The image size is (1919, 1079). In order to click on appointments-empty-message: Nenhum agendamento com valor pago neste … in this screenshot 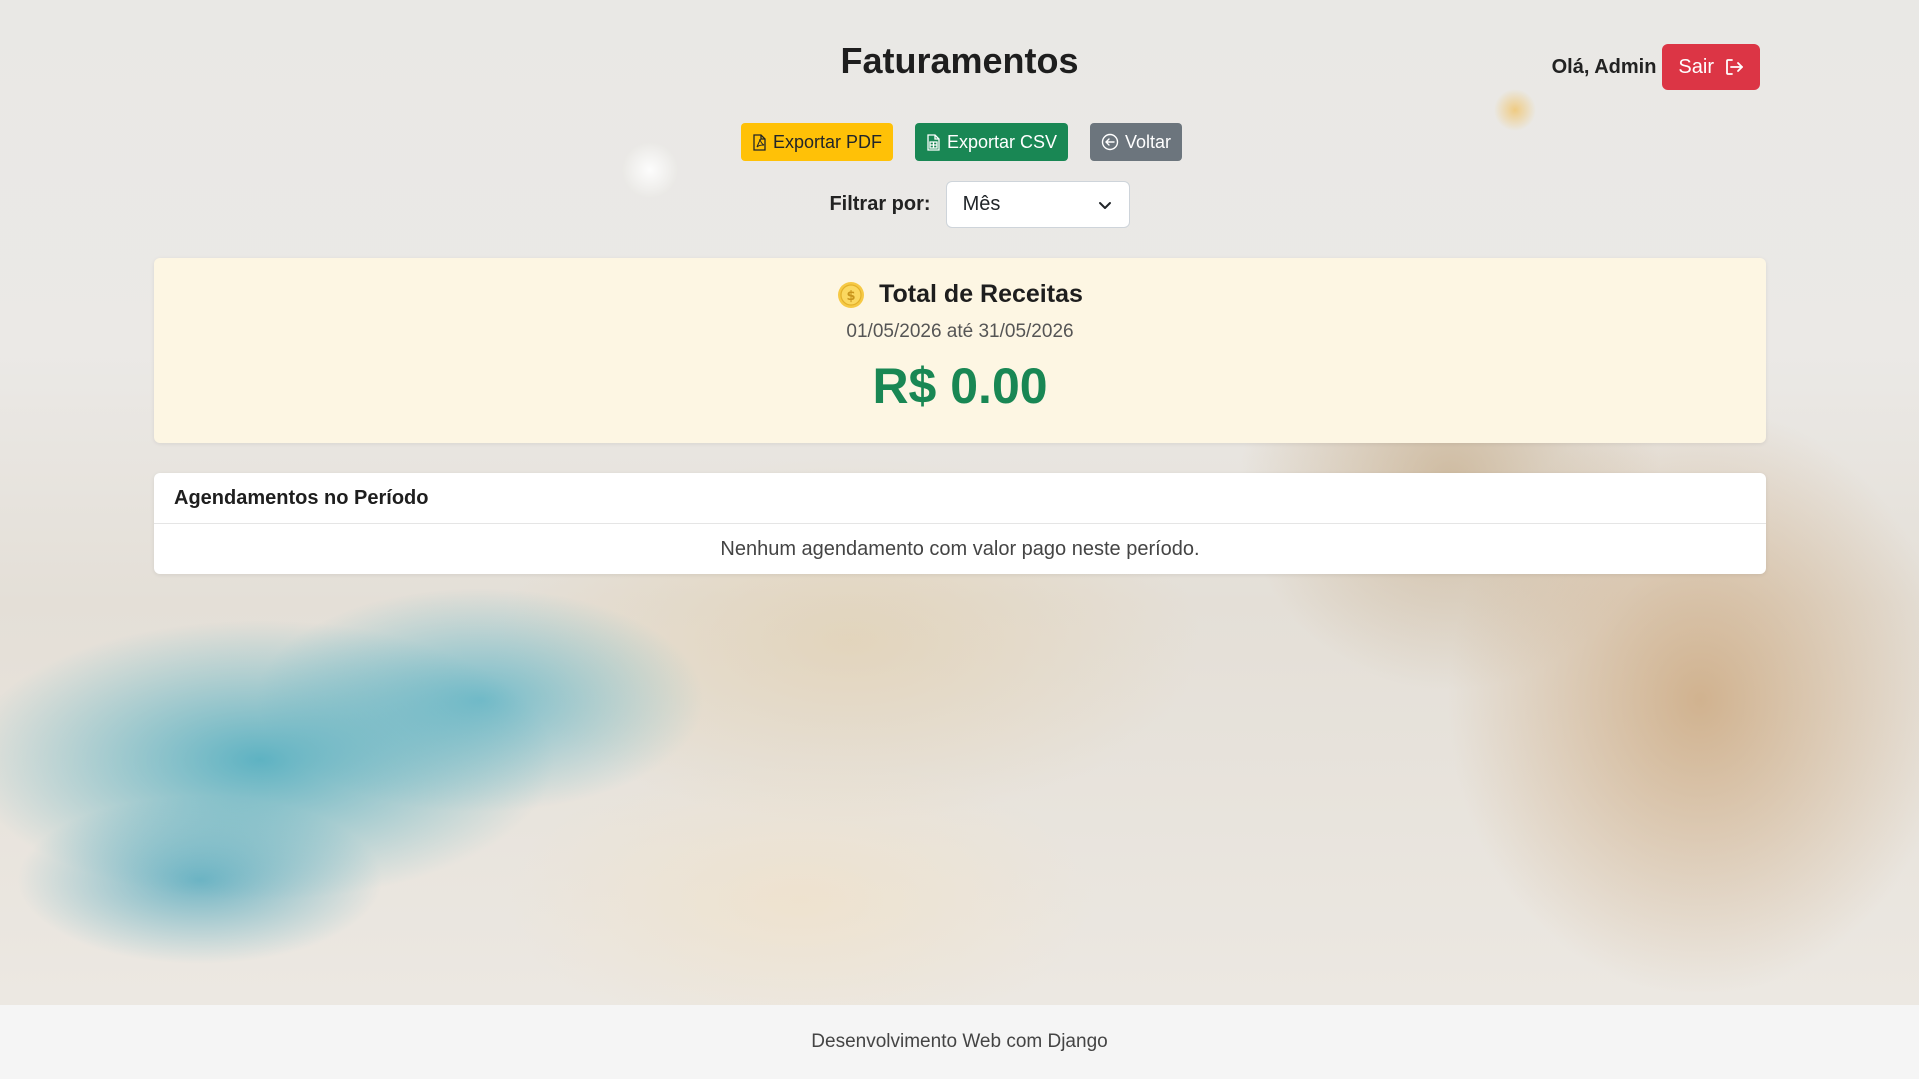, I will do `click(960, 548)`.